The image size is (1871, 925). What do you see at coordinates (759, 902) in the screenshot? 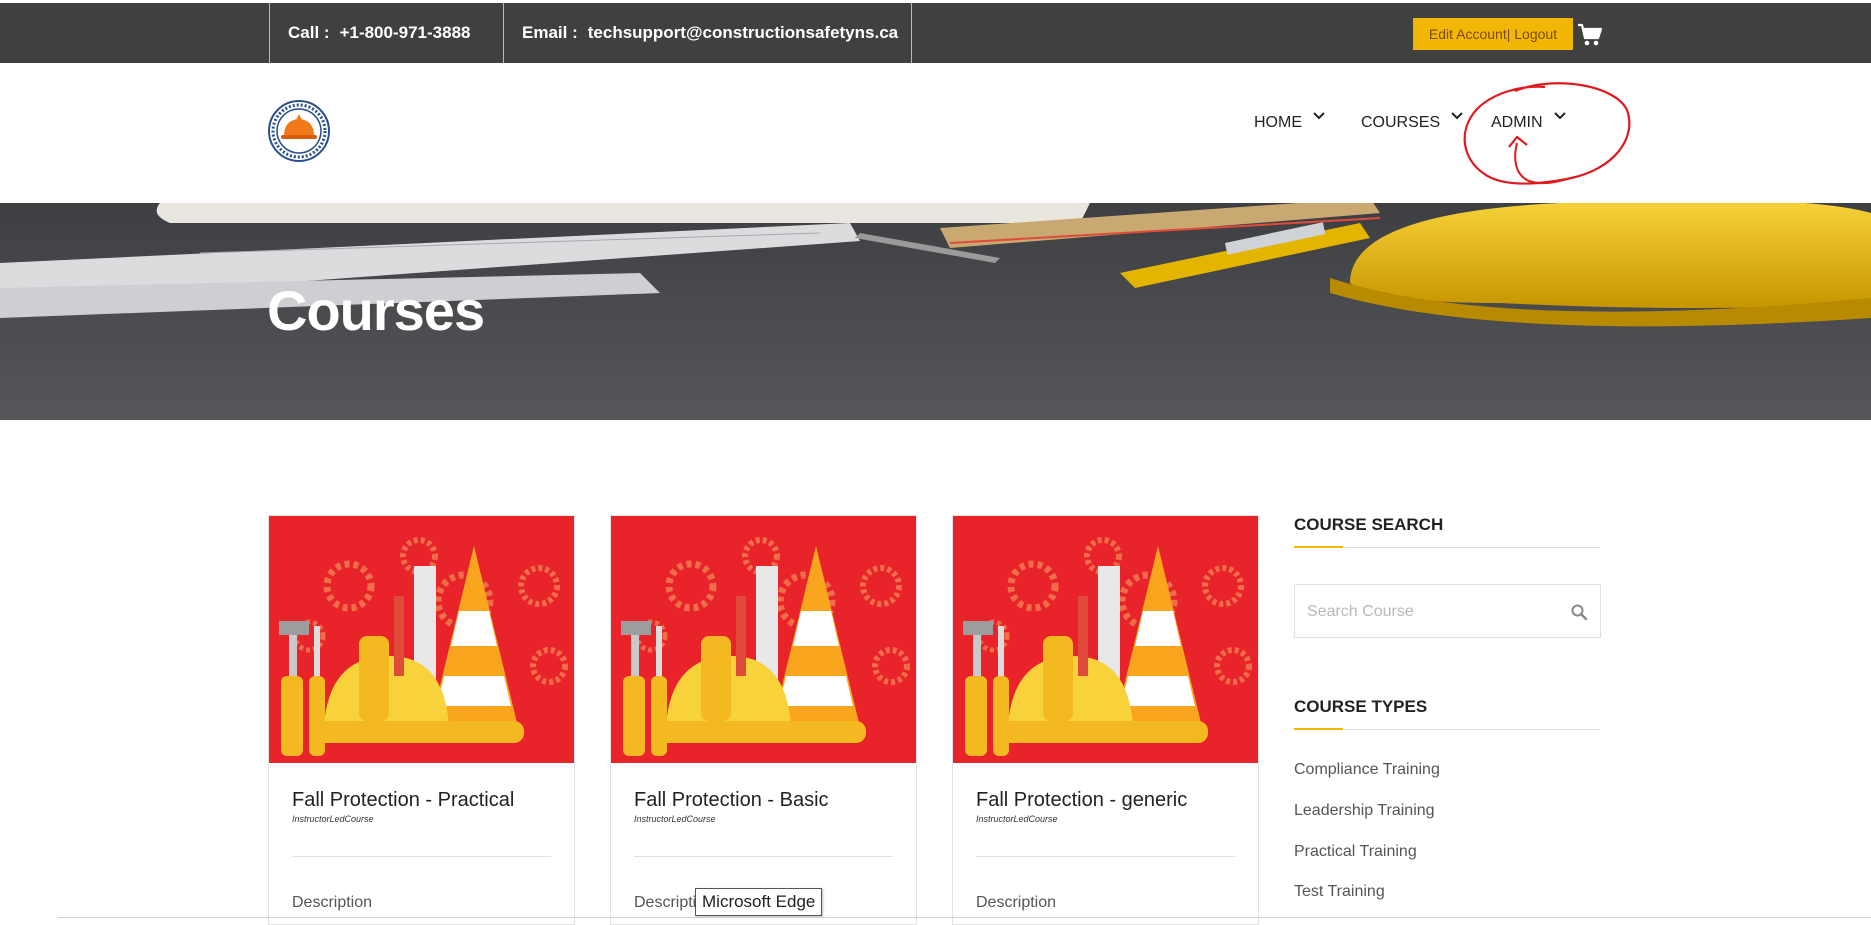
I see `tooltip: Microsoft Edge` at bounding box center [759, 902].